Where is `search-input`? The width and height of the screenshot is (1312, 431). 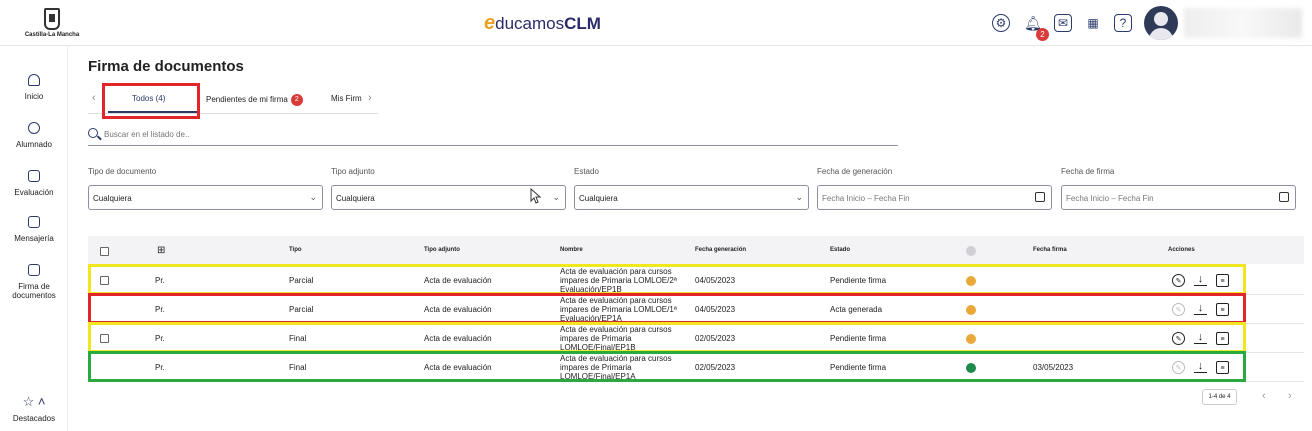 search-input is located at coordinates (494, 134).